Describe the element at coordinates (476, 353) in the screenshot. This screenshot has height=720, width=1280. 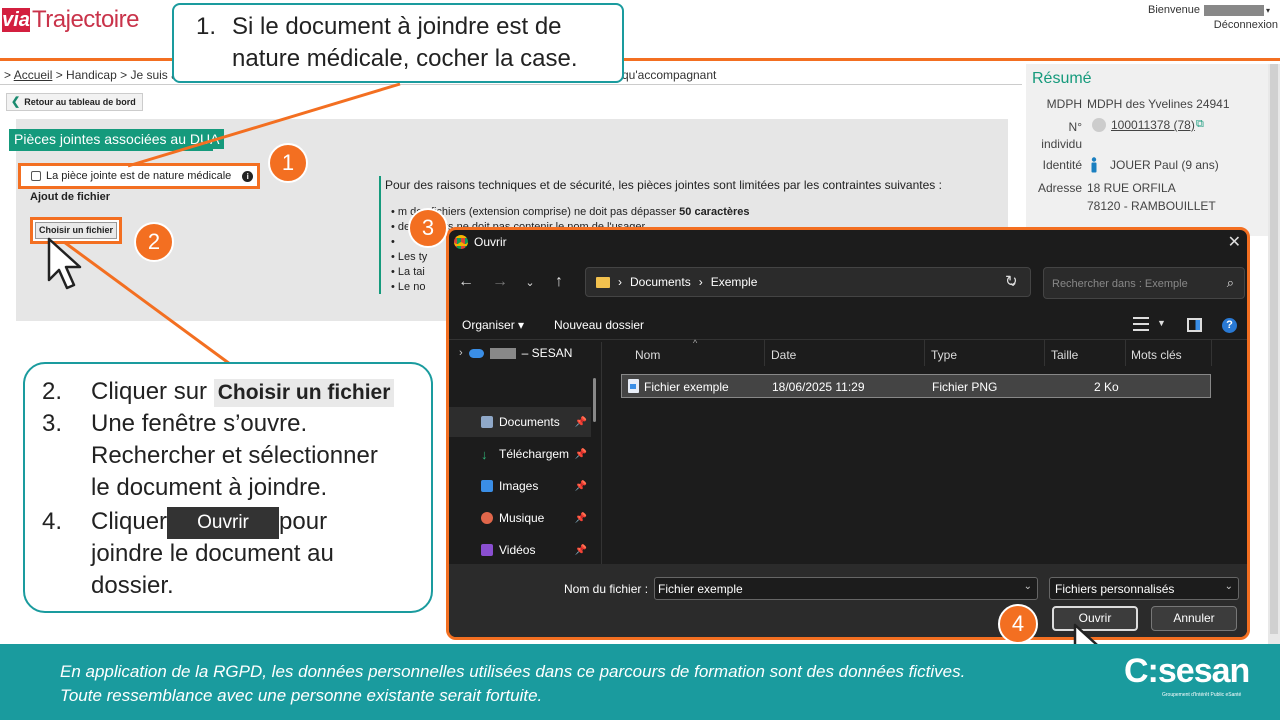
I see `onedrive-cloud-icon` at that location.